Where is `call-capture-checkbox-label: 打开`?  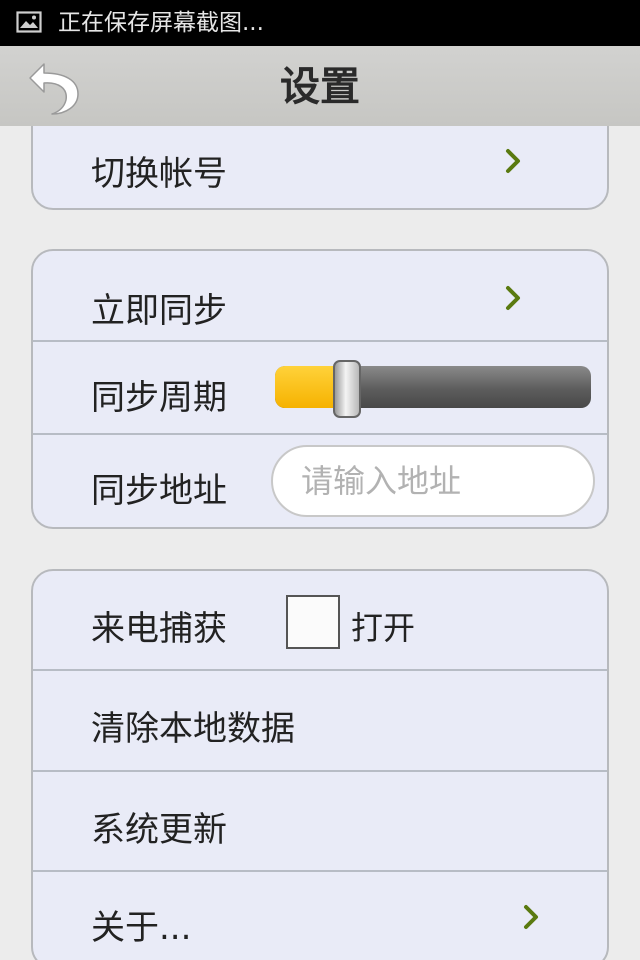
call-capture-checkbox-label: 打开 is located at coordinates (383, 628).